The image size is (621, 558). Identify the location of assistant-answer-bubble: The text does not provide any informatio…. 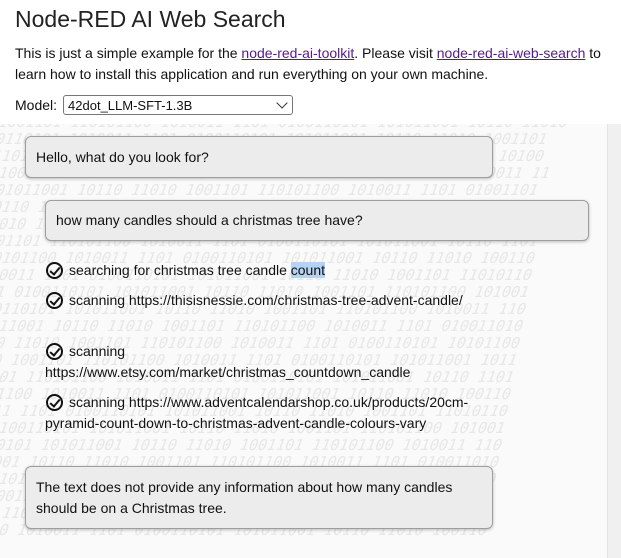
(259, 497).